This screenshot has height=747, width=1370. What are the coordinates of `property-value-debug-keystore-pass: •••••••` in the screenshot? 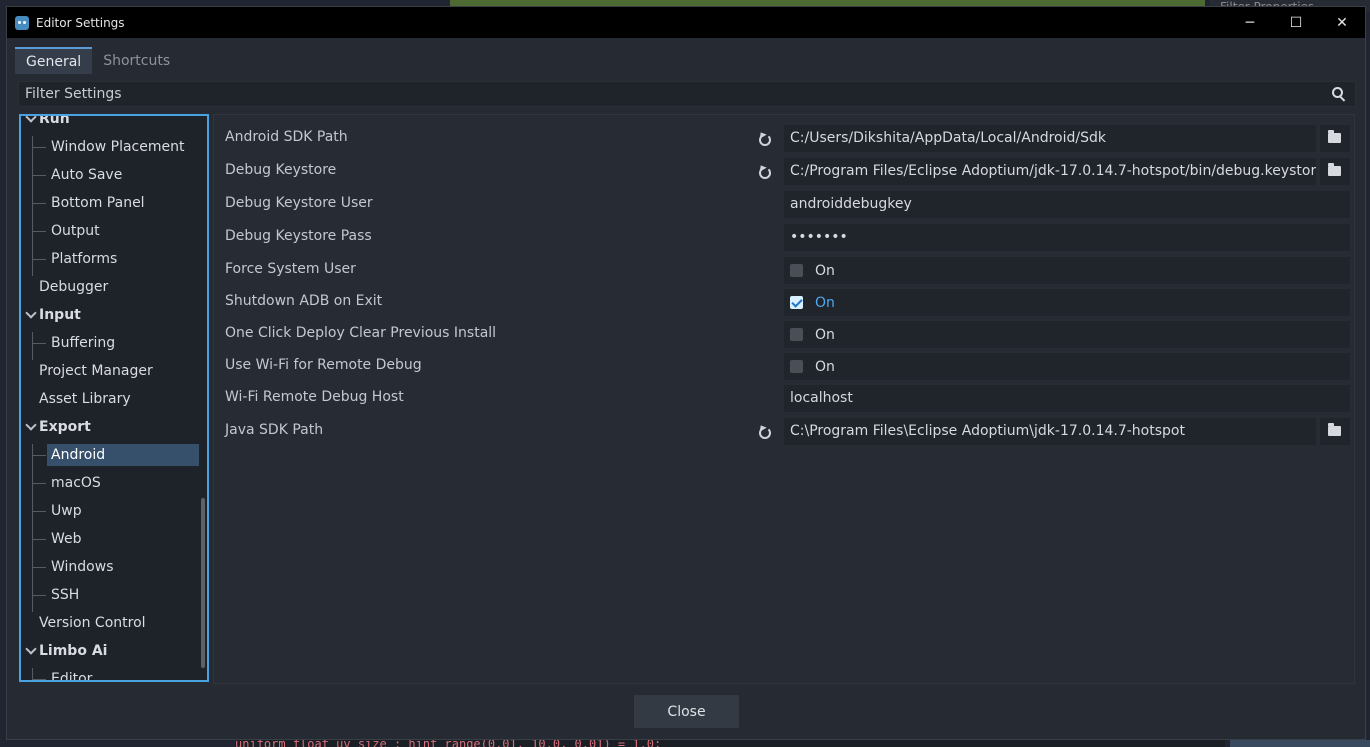 It's located at (1067, 237).